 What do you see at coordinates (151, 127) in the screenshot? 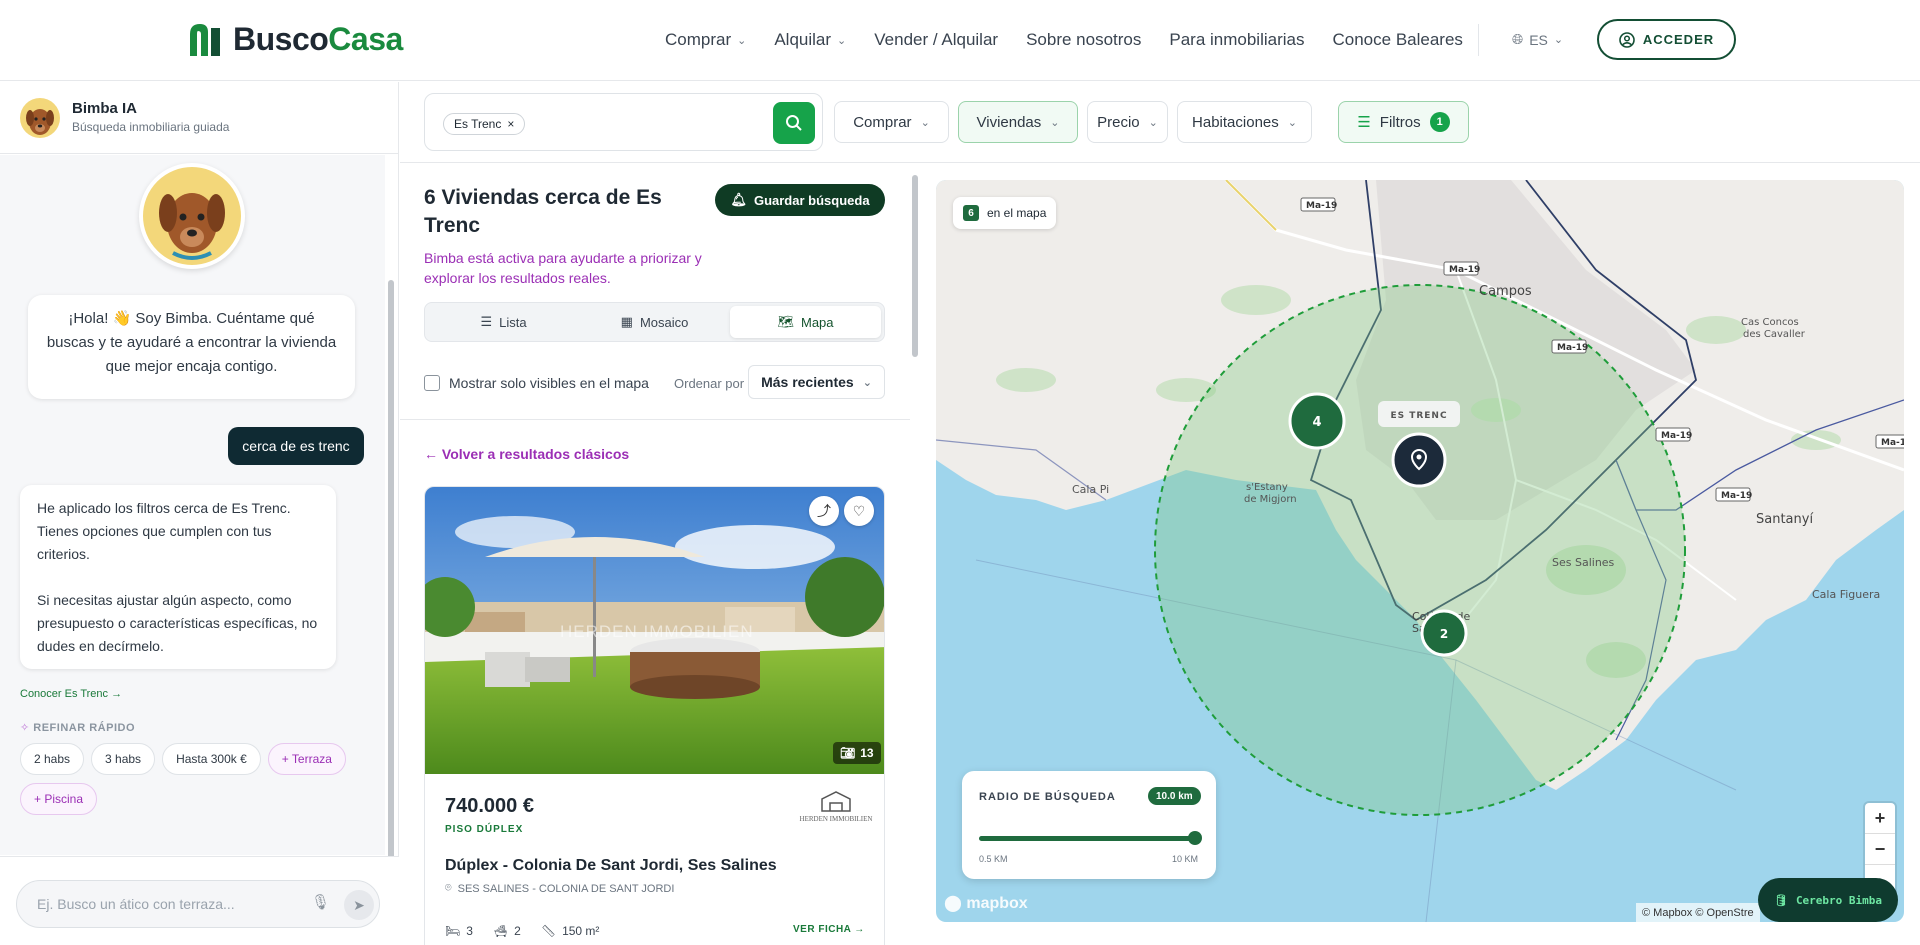
I see `chat-subtitle: Búsqueda inmobiliaria guiada` at bounding box center [151, 127].